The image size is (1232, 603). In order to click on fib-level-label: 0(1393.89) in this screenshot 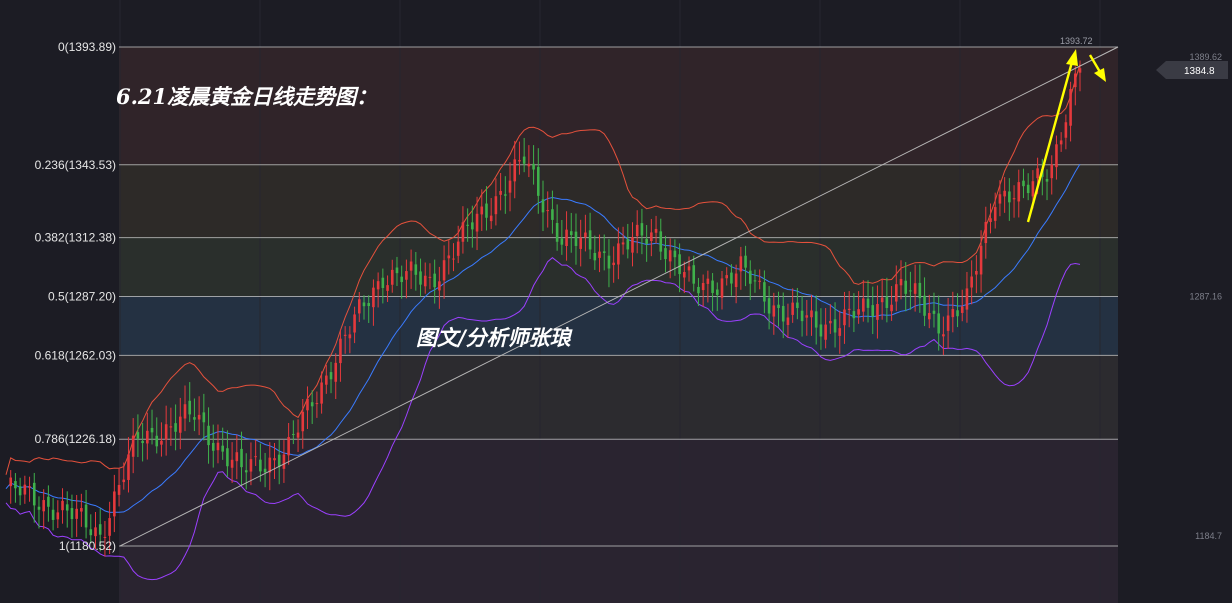, I will do `click(87, 47)`.